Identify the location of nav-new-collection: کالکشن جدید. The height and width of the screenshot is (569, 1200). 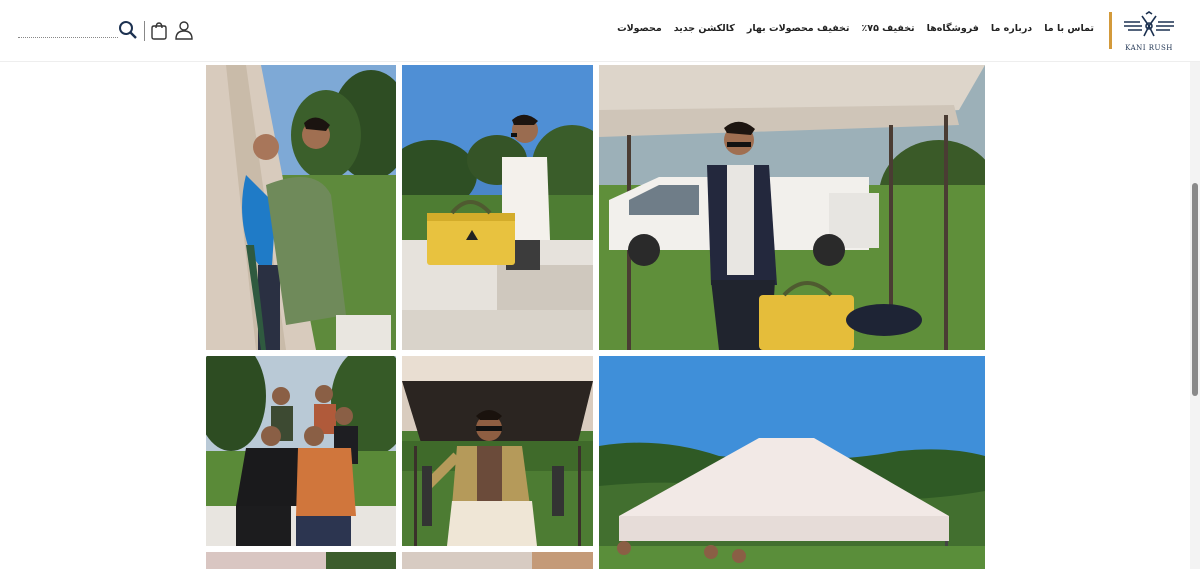
(704, 28).